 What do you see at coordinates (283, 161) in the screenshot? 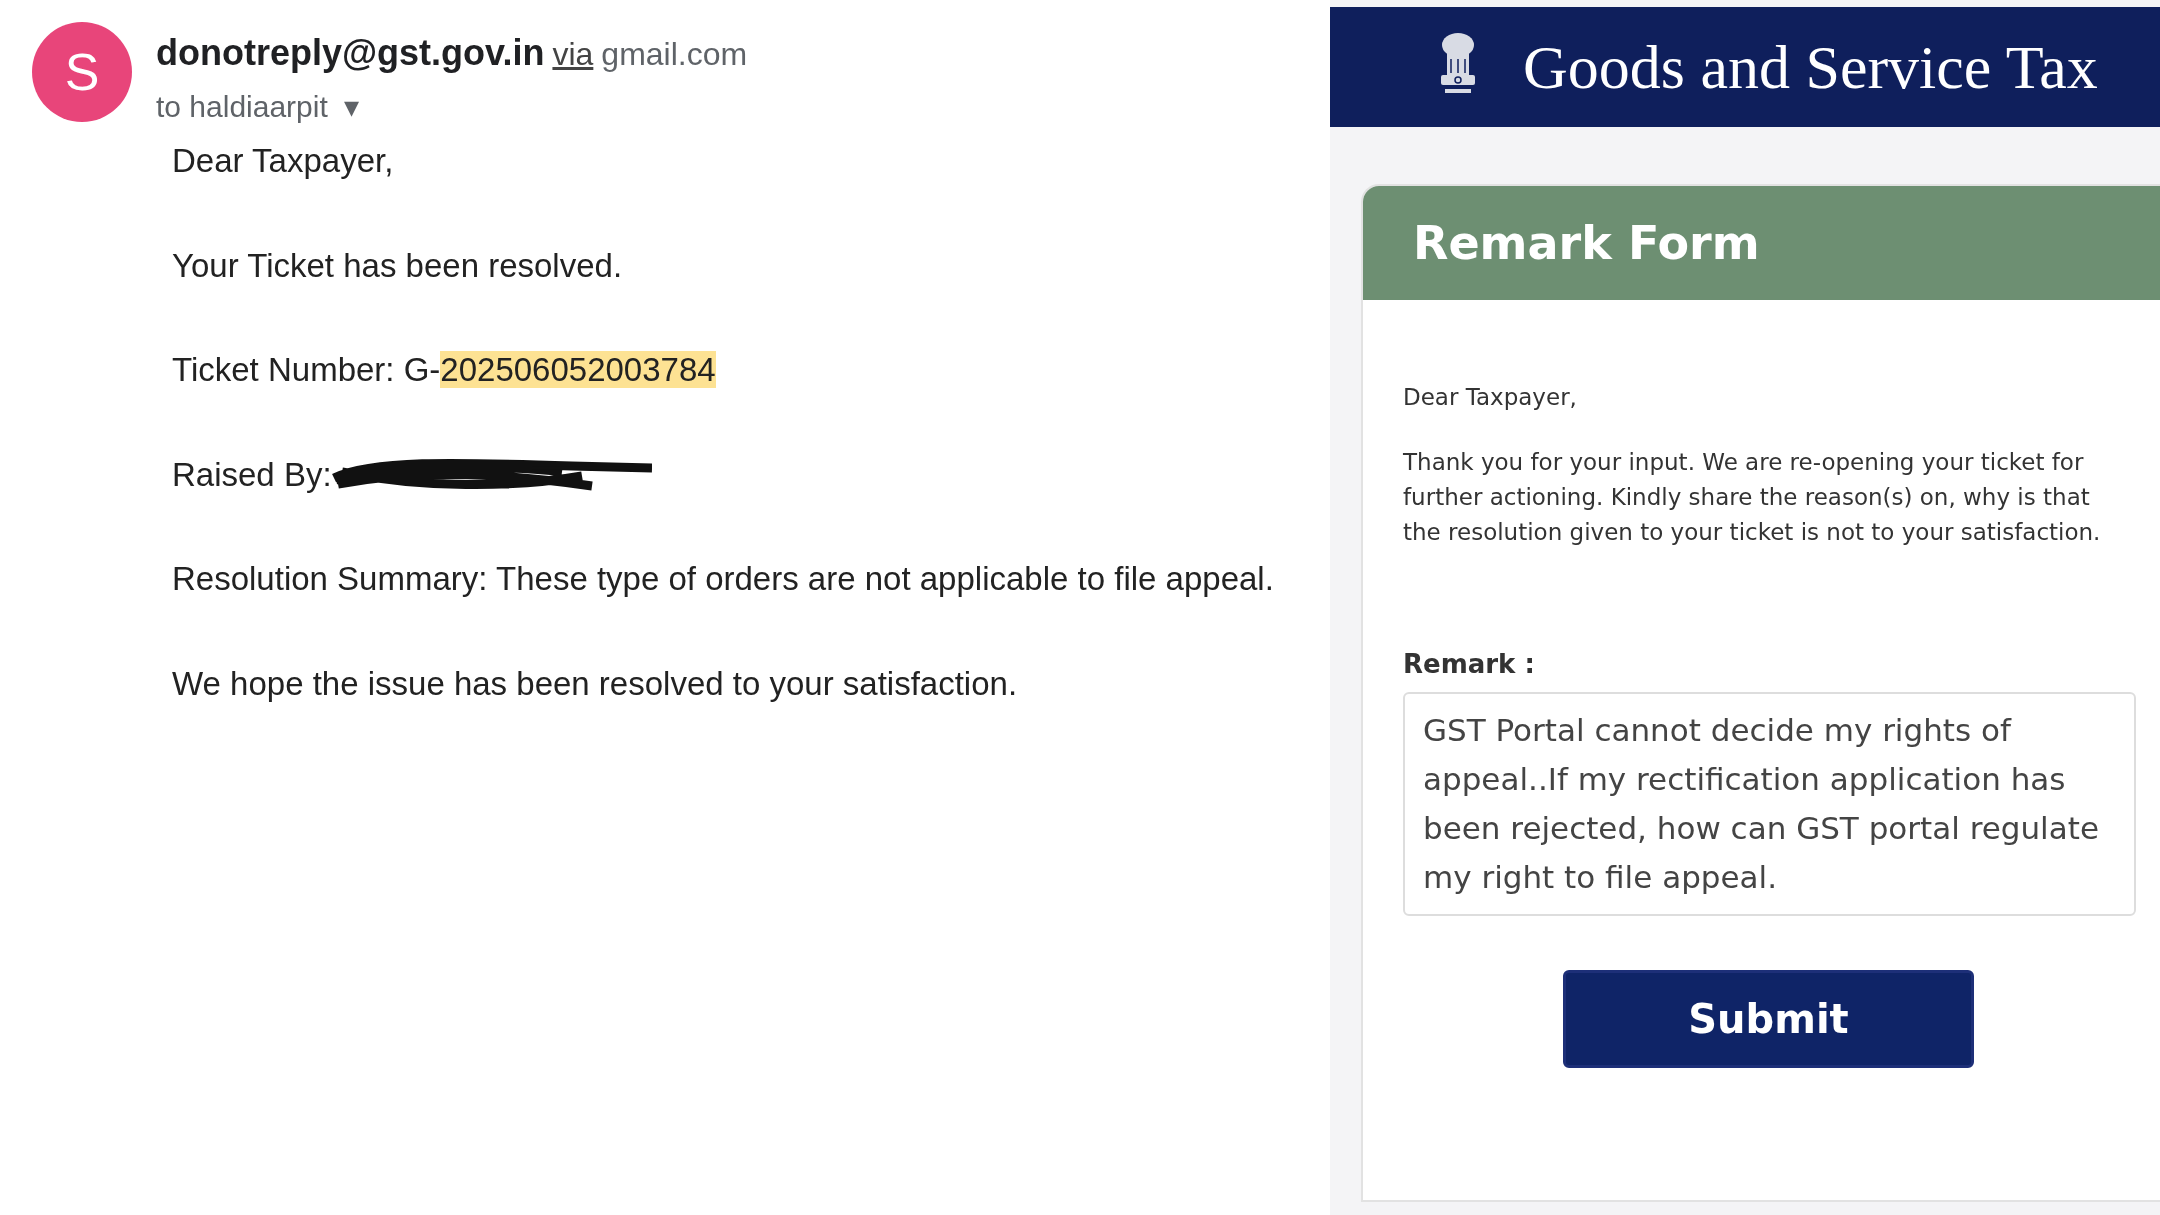
I see `email-line: Dear Taxpayer,` at bounding box center [283, 161].